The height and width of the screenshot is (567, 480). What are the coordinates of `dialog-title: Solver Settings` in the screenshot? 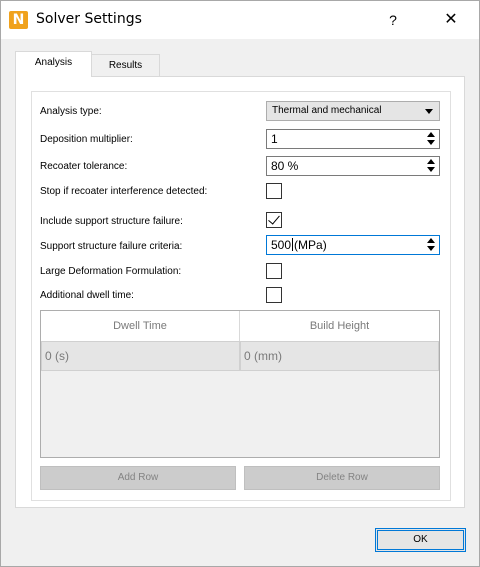 It's located at (89, 19).